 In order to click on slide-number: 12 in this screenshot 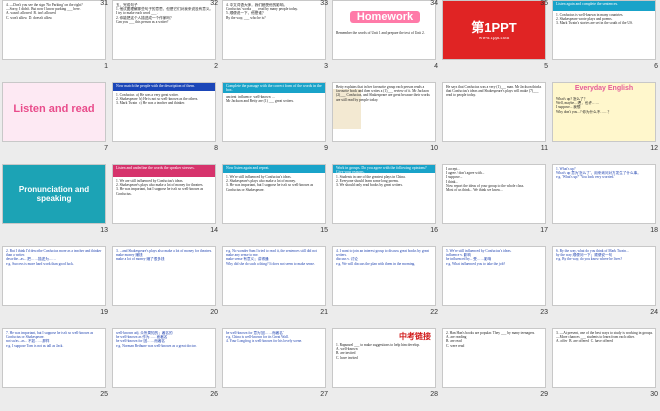, I will do `click(654, 148)`.